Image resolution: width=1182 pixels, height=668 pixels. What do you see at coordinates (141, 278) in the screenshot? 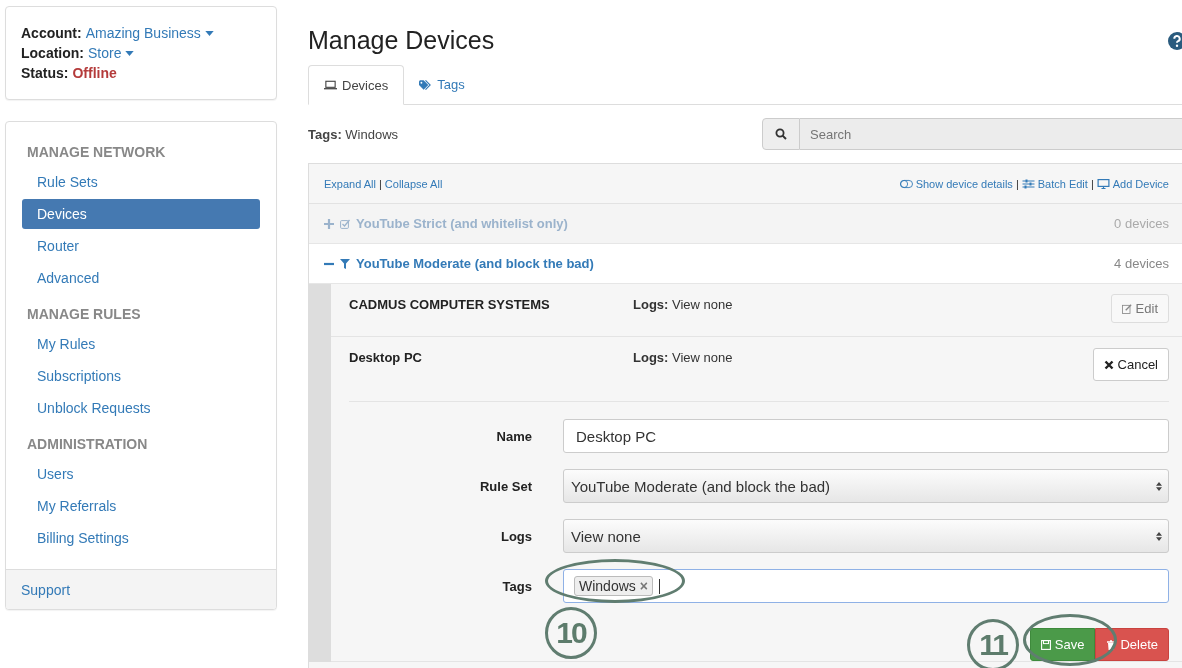
I see `sidebar-item: Advanced` at bounding box center [141, 278].